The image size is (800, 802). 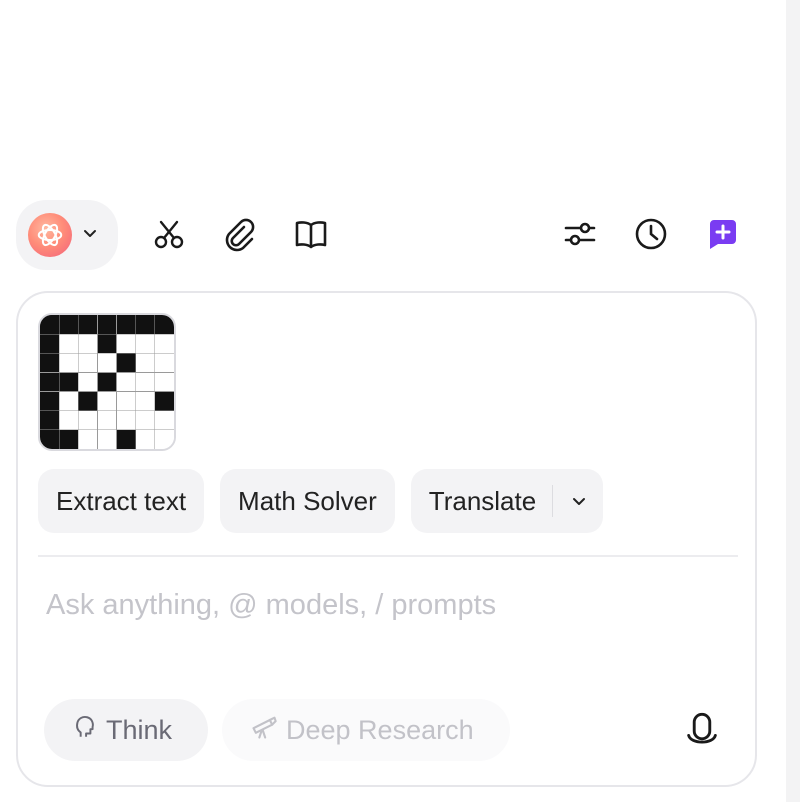 I want to click on openai-logo-icon, so click(x=50, y=235).